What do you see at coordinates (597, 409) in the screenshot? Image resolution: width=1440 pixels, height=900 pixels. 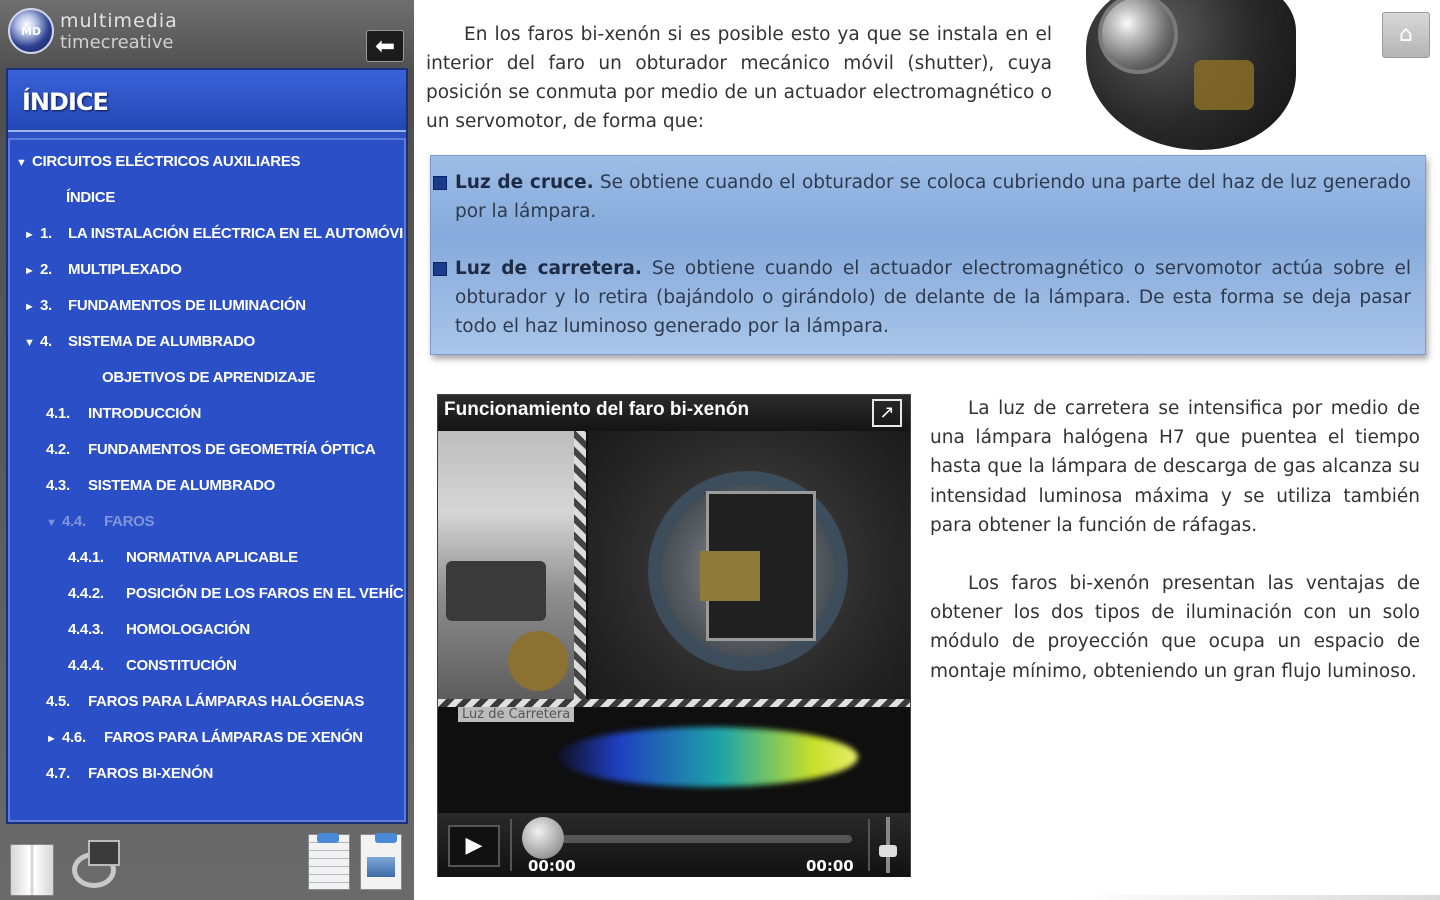 I see `video-title: Funcionamiento del faro bi-xenón` at bounding box center [597, 409].